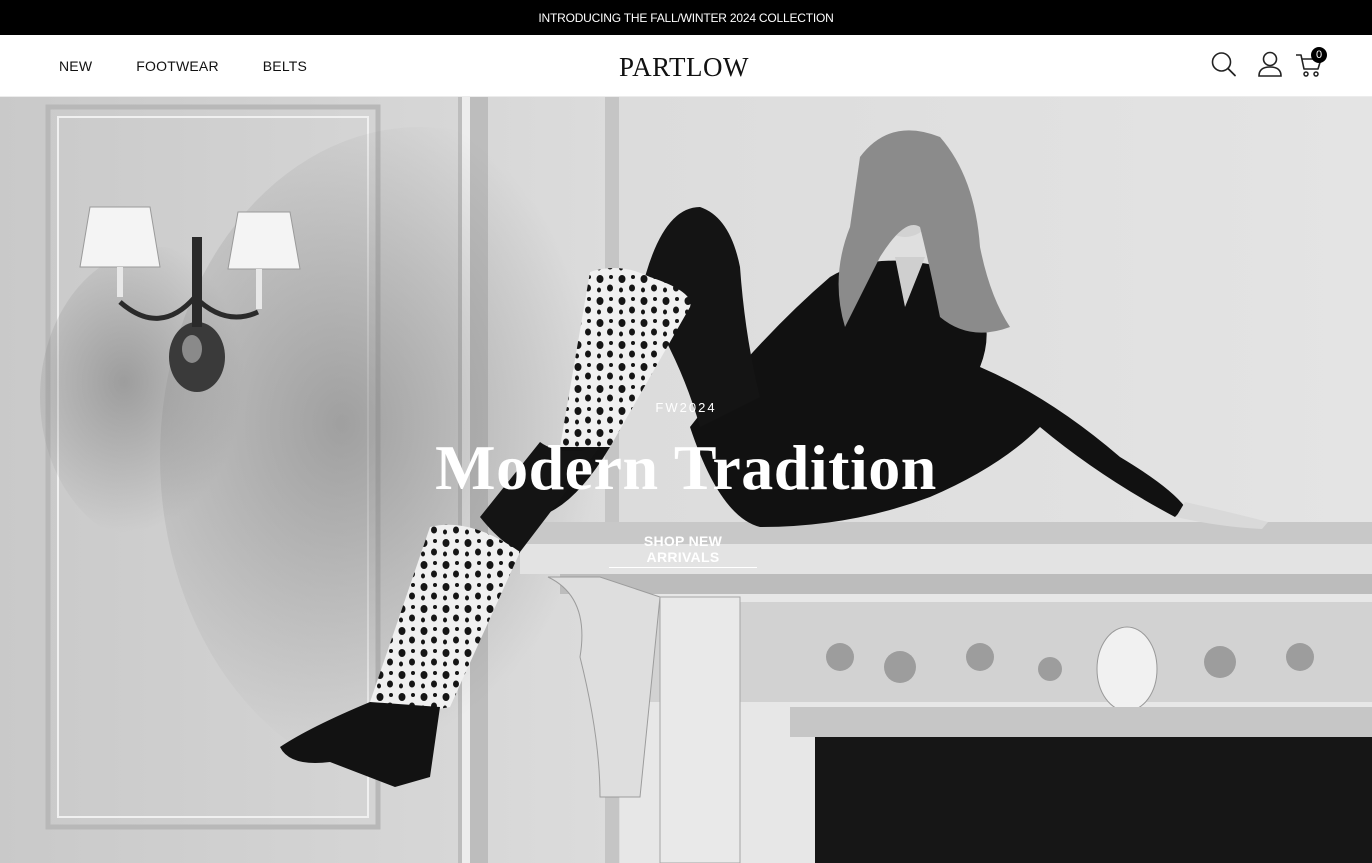 The height and width of the screenshot is (863, 1372). Describe the element at coordinates (683, 550) in the screenshot. I see `shop-new-arrivals-link: SHOP NEW ARRIVALS` at that location.